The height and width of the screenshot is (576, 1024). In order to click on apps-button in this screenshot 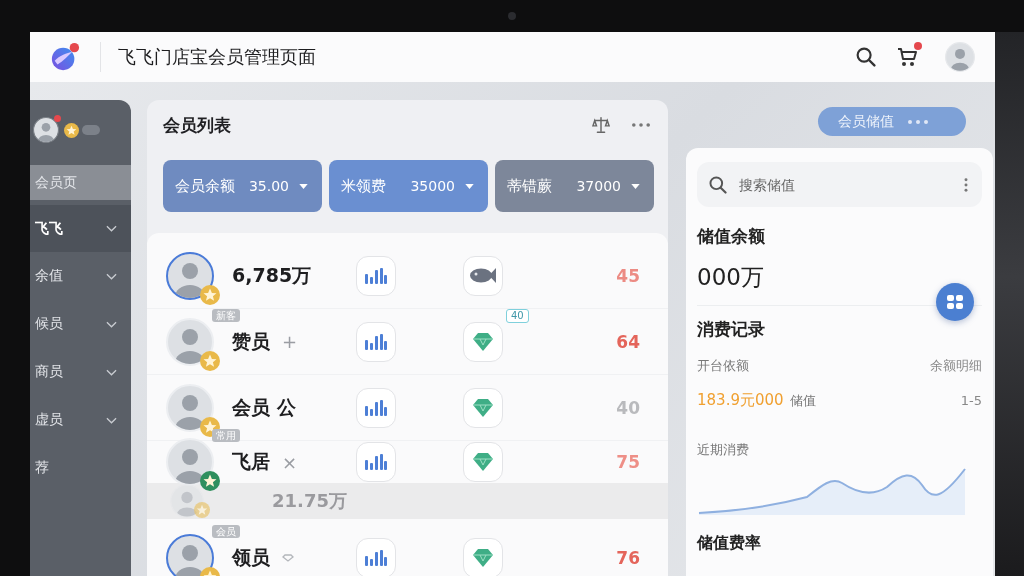, I will do `click(955, 302)`.